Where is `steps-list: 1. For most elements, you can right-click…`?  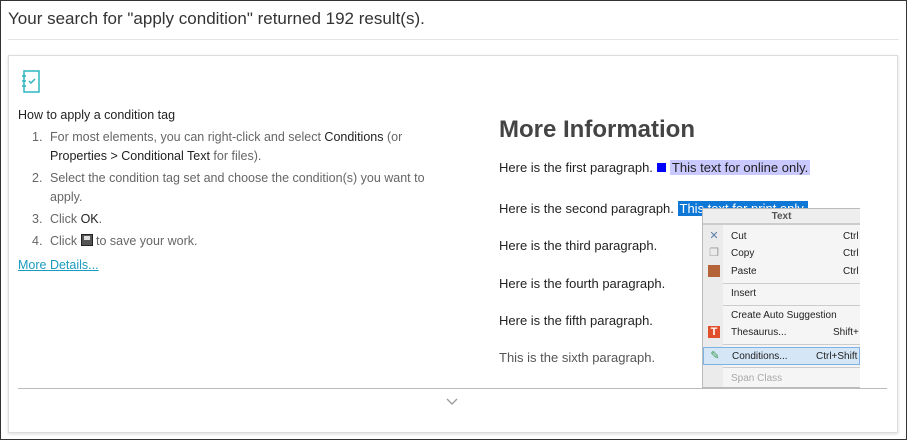 steps-list: 1. For most elements, you can right-click… is located at coordinates (240, 191).